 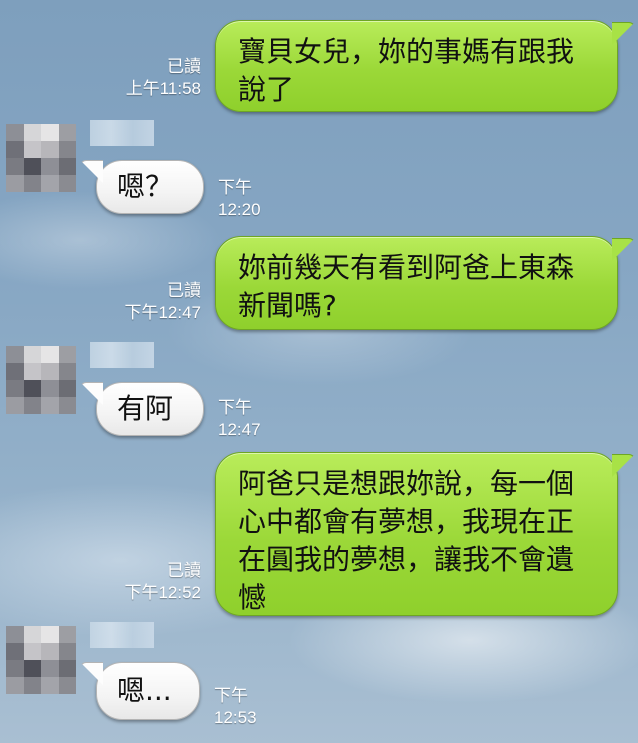 What do you see at coordinates (406, 483) in the screenshot?
I see `message-text-line: 阿爸只是想跟妳說，每一個` at bounding box center [406, 483].